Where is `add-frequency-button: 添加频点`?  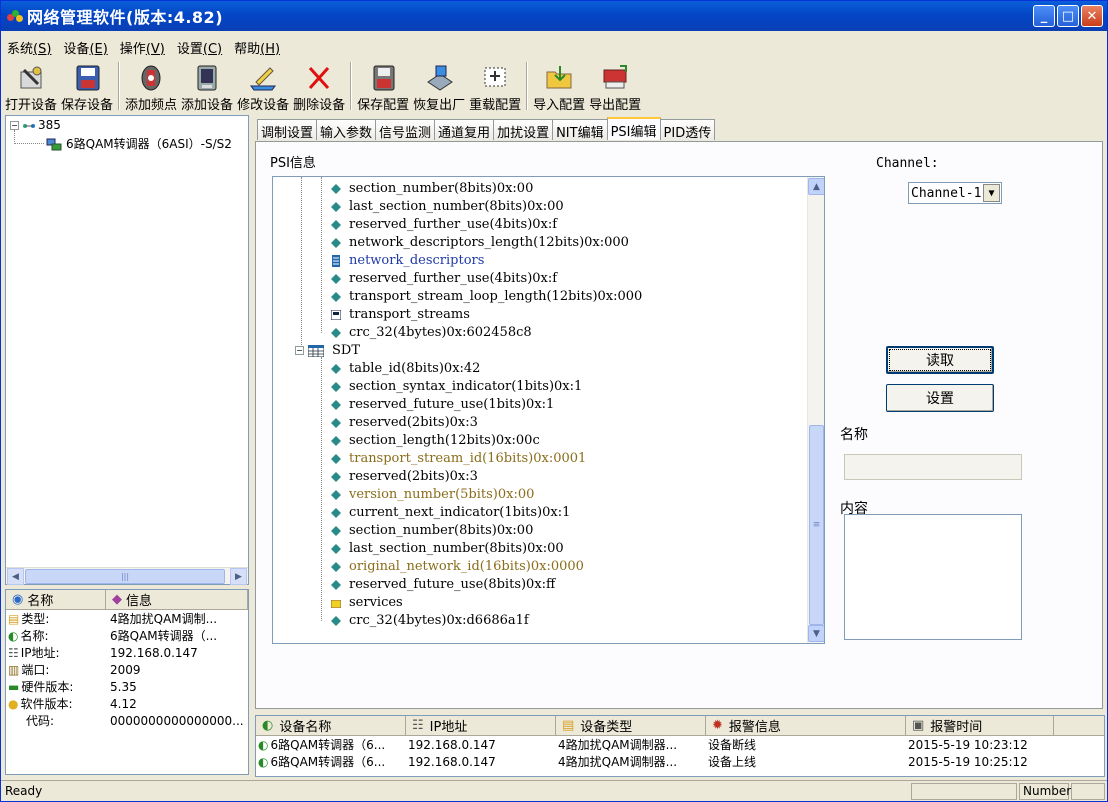 add-frequency-button: 添加频点 is located at coordinates (151, 86).